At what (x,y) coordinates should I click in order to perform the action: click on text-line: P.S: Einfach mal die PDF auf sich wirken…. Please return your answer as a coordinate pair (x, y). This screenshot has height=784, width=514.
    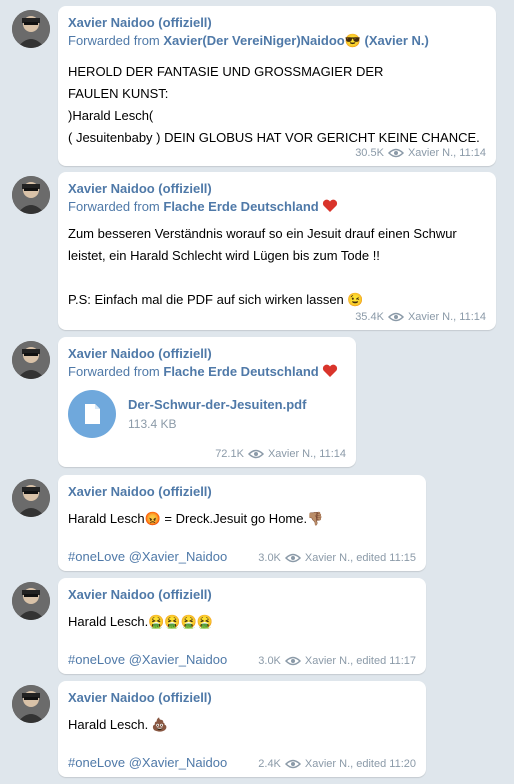
    Looking at the image, I should click on (216, 299).